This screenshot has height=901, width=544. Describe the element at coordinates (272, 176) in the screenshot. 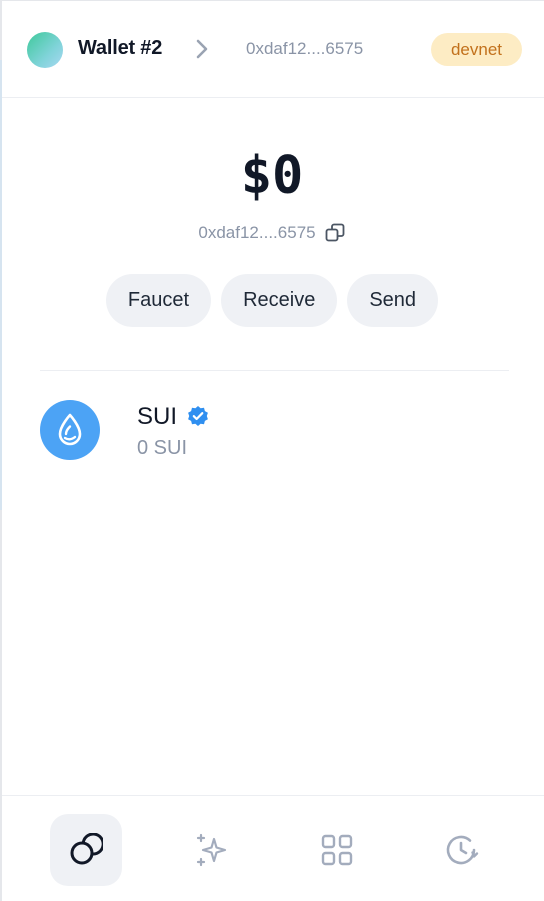

I see `balance-amount: $0` at that location.